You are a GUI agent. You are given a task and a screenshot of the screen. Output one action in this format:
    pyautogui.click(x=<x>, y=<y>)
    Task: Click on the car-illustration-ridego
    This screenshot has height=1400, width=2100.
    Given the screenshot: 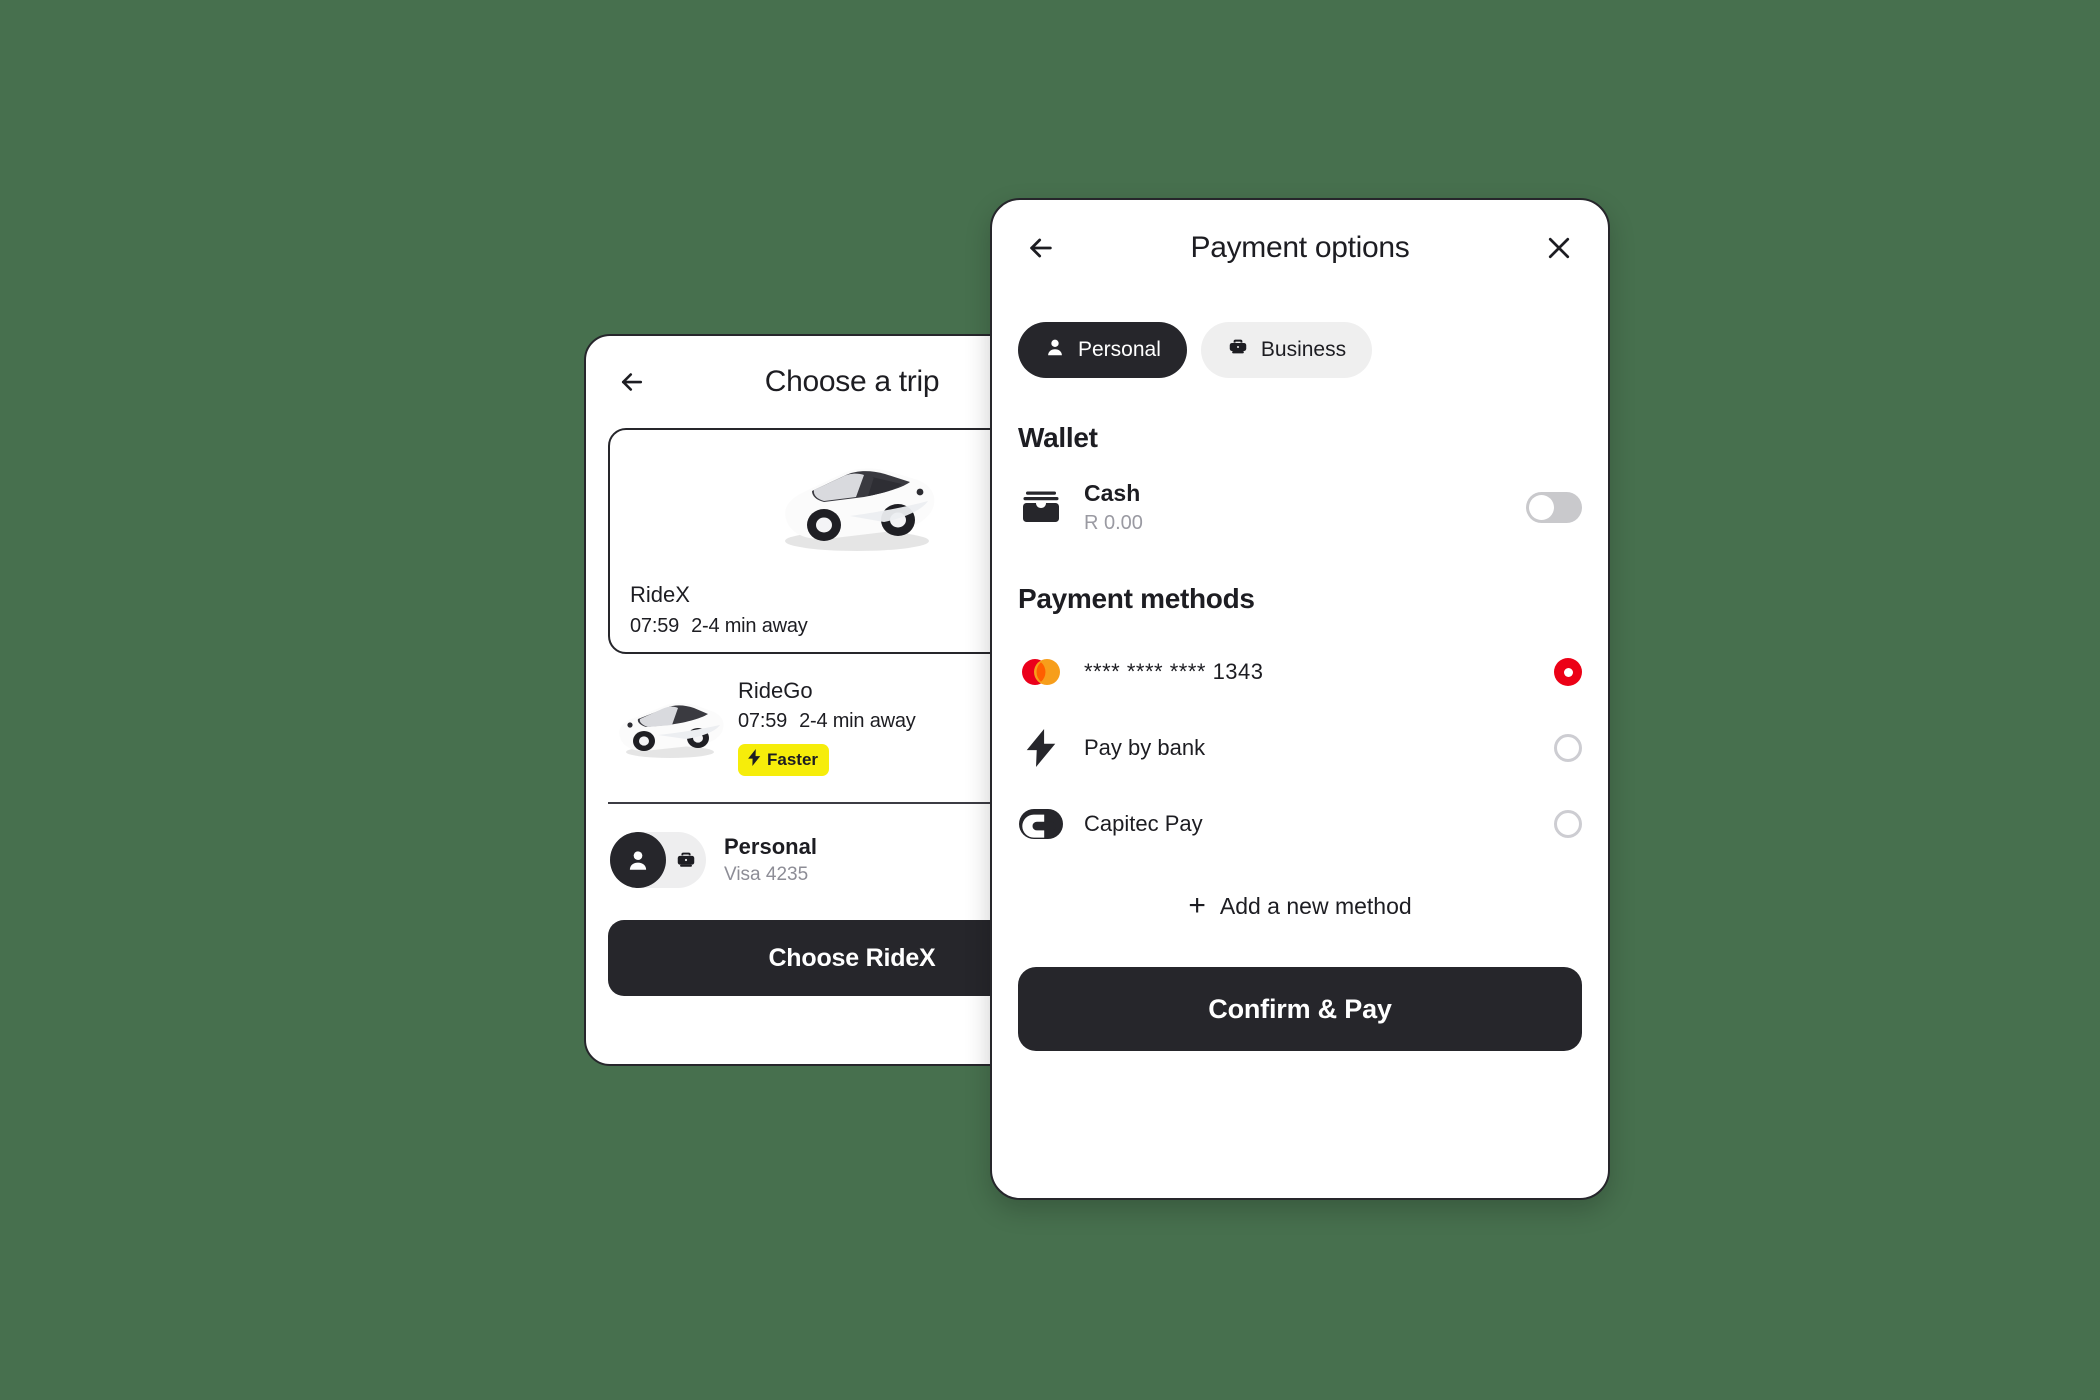 What is the action you would take?
    pyautogui.click(x=668, y=726)
    